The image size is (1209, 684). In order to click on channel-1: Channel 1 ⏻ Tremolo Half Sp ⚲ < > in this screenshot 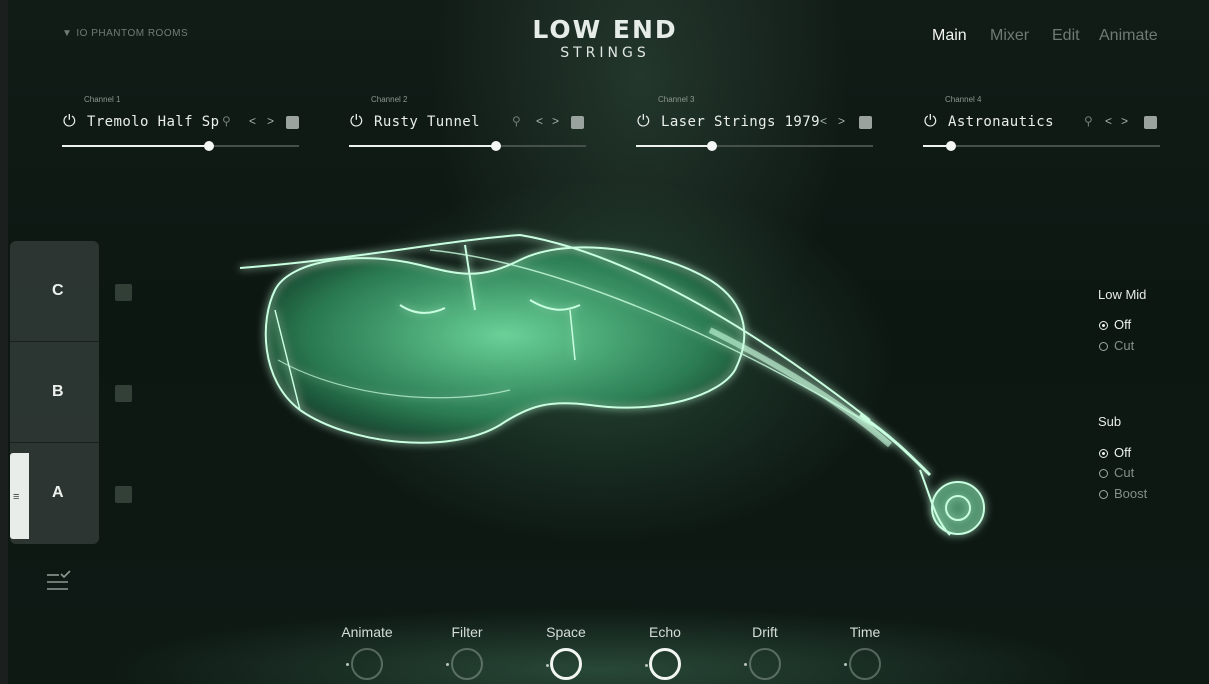, I will do `click(182, 125)`.